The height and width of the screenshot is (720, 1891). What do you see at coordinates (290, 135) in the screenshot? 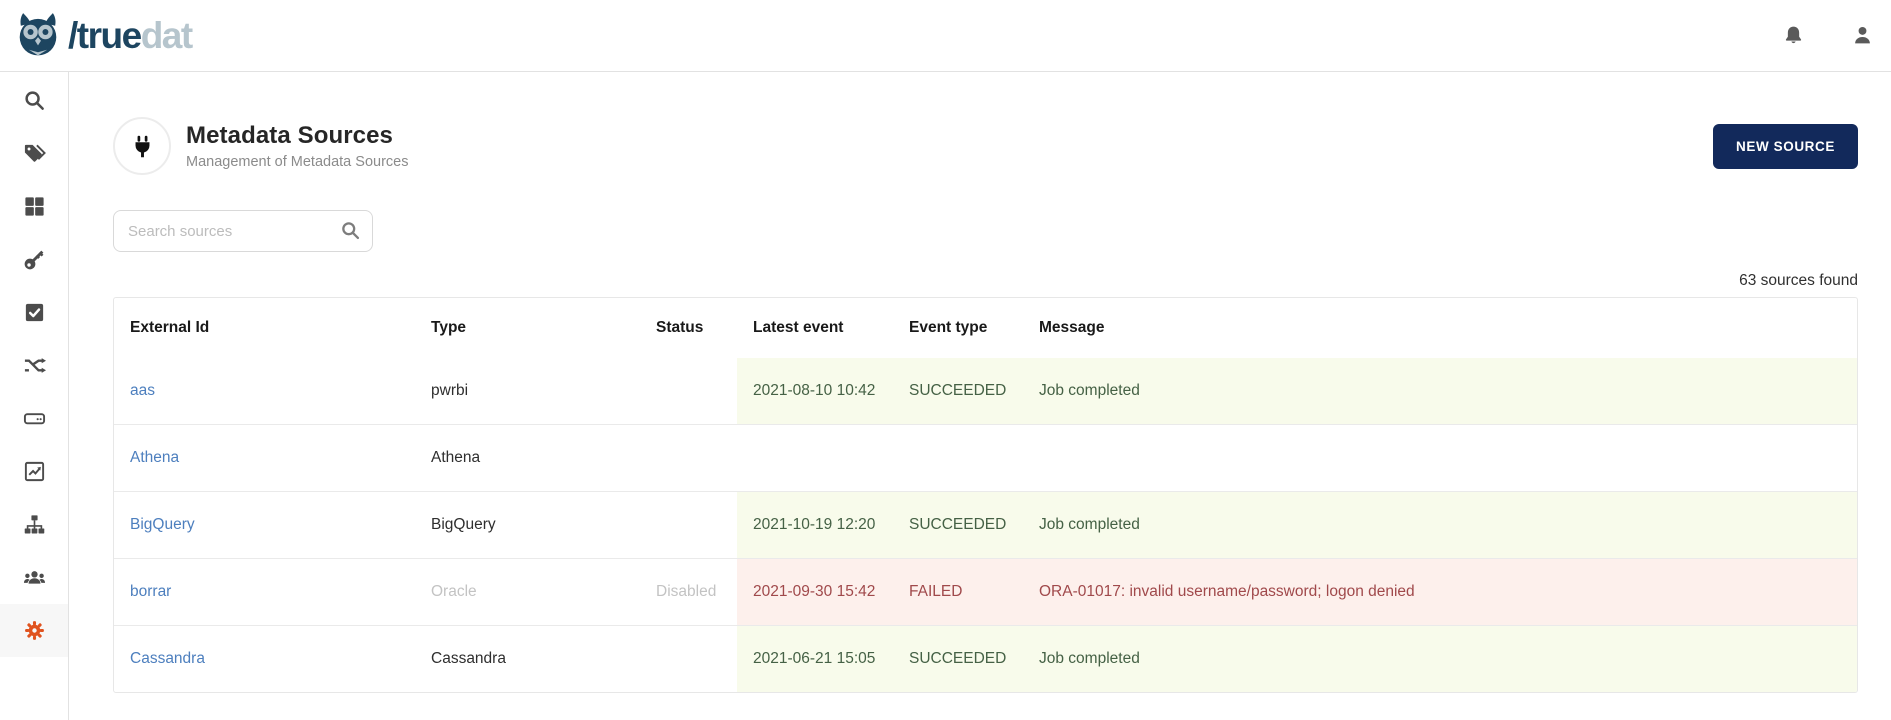
I see `page-title: Metadata Sources` at bounding box center [290, 135].